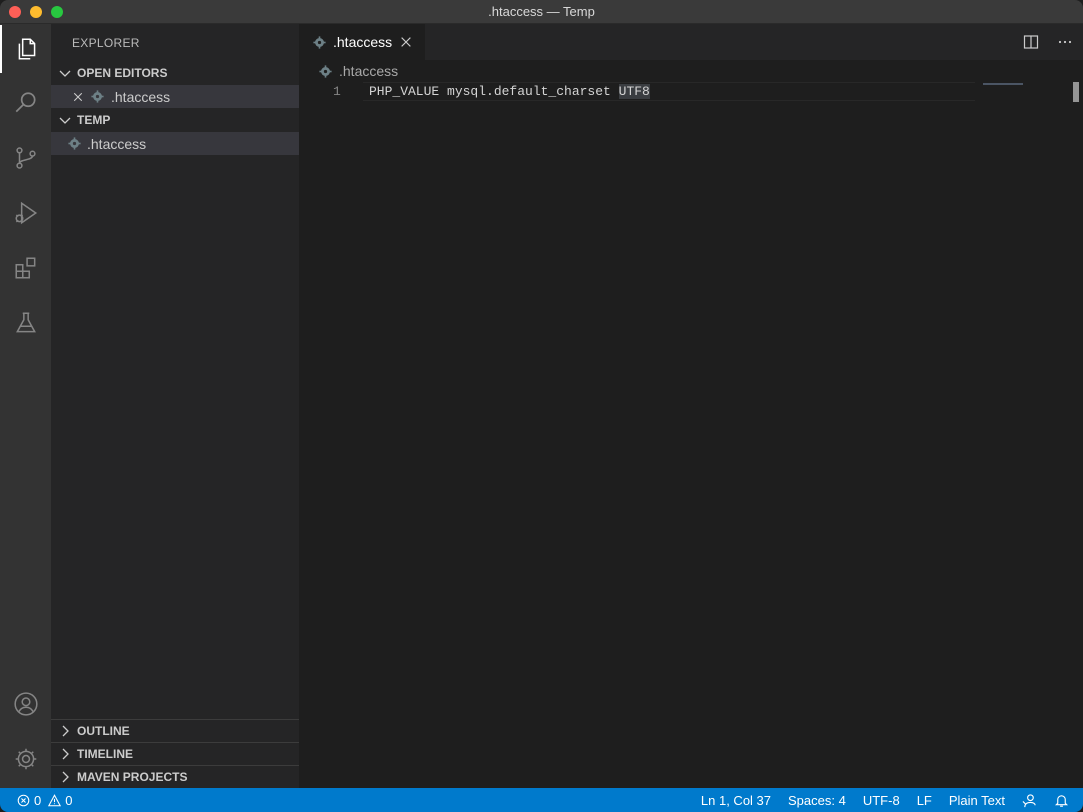 Image resolution: width=1083 pixels, height=812 pixels. I want to click on maven-projects-section-header: MAVEN PROJECTS, so click(175, 776).